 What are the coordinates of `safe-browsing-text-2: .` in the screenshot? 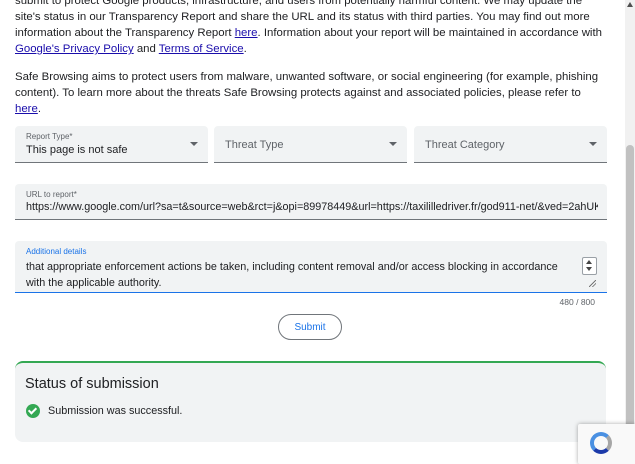 It's located at (39, 109).